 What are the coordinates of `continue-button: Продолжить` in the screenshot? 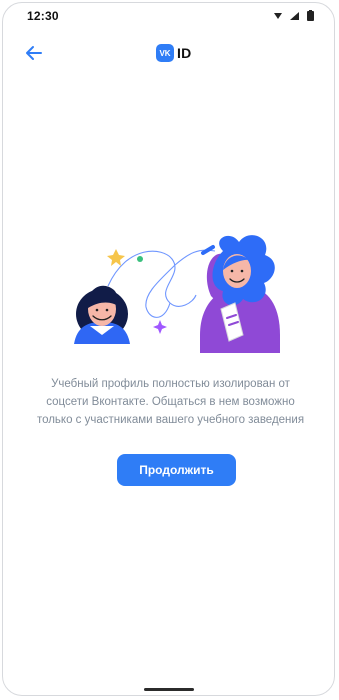 It's located at (176, 470).